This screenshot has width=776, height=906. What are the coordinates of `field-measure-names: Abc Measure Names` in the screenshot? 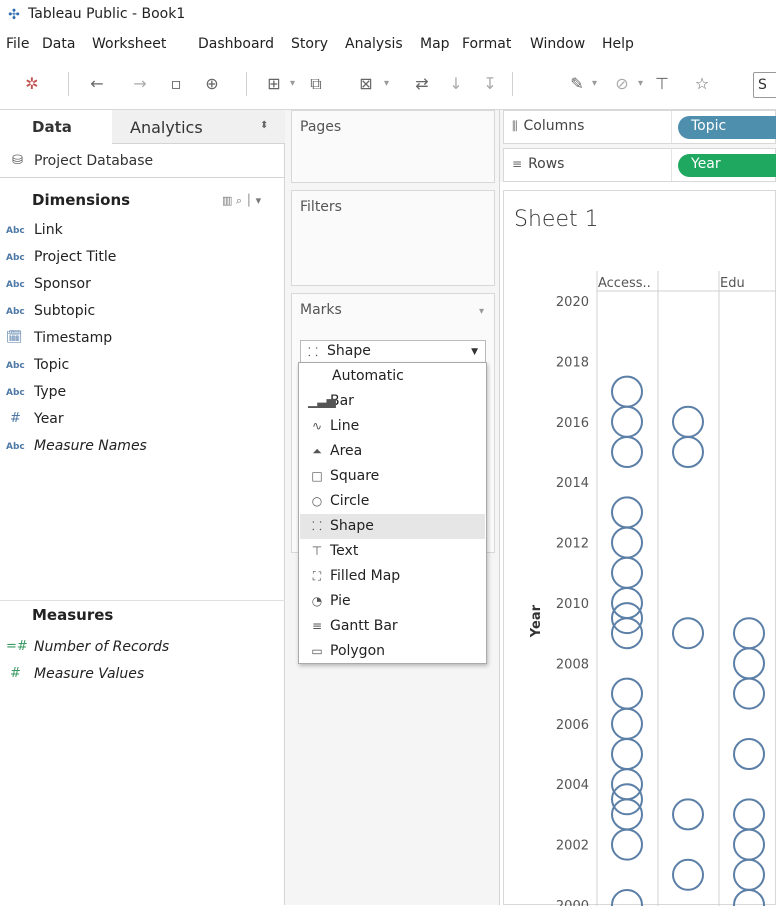 It's located at (126, 446).